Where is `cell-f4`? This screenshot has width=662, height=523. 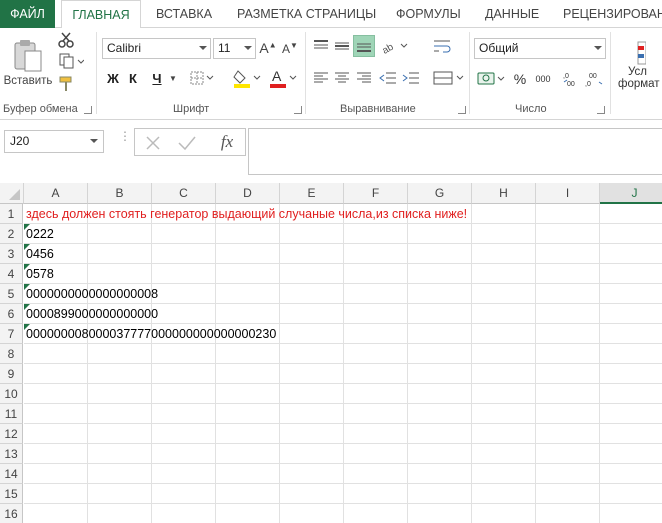
cell-f4 is located at coordinates (376, 274).